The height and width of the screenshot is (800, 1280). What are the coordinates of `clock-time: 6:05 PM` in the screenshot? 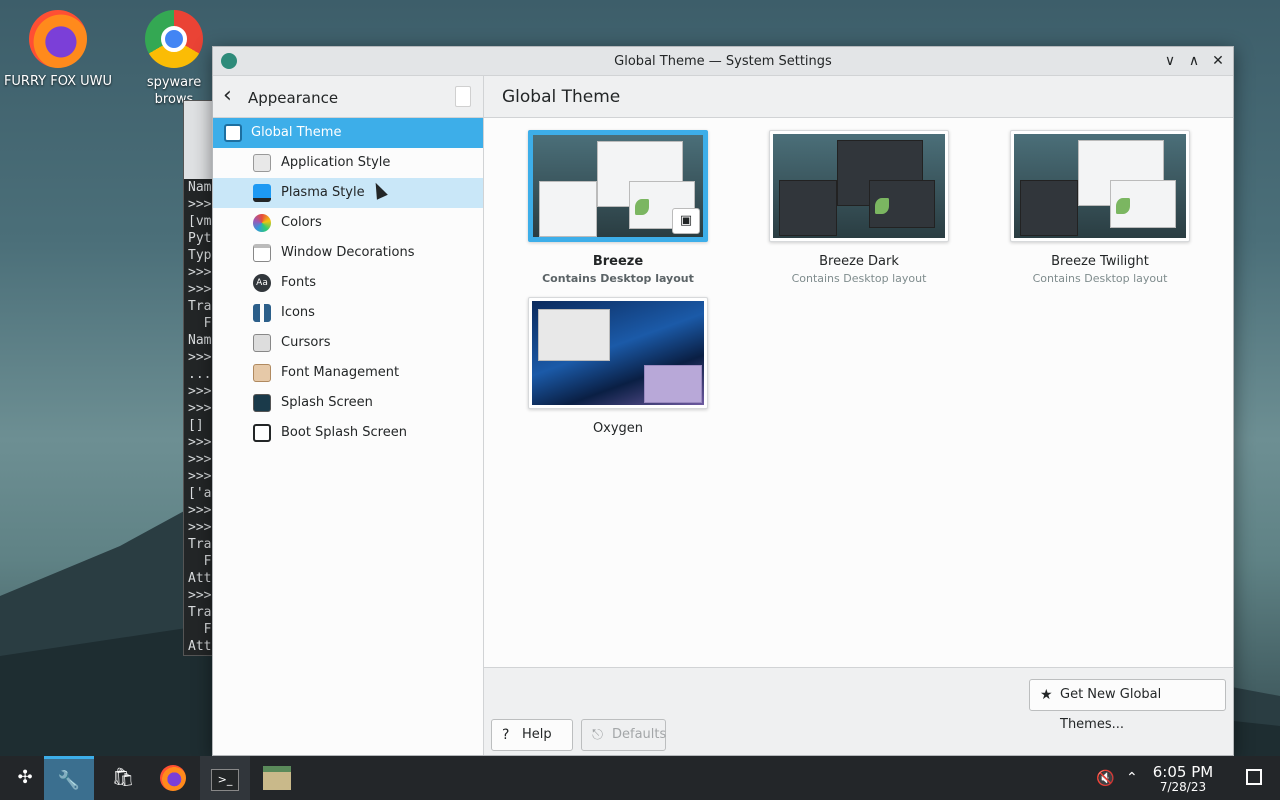 It's located at (1183, 772).